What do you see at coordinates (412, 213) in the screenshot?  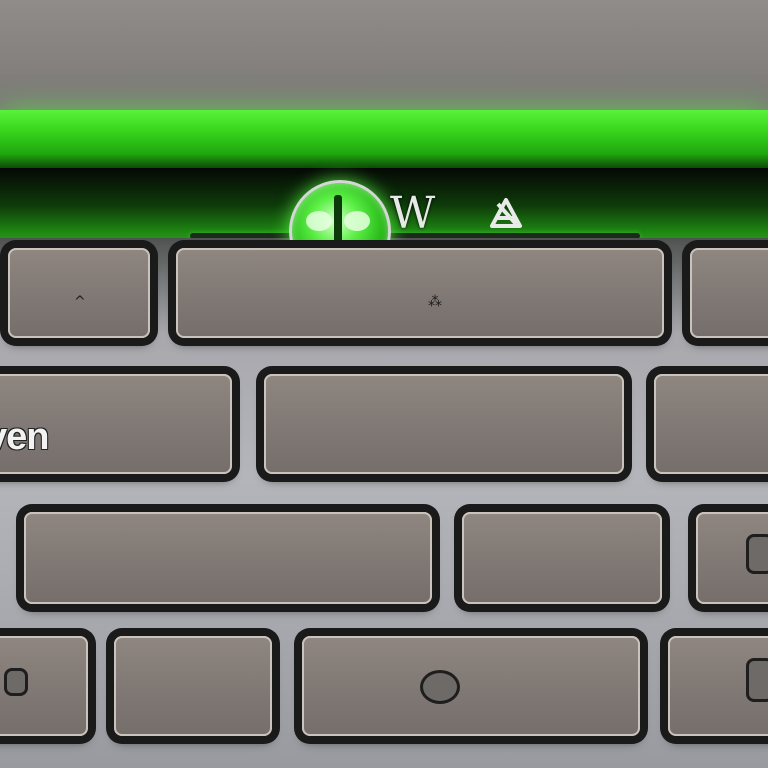 I see `wireless-indicator: W` at bounding box center [412, 213].